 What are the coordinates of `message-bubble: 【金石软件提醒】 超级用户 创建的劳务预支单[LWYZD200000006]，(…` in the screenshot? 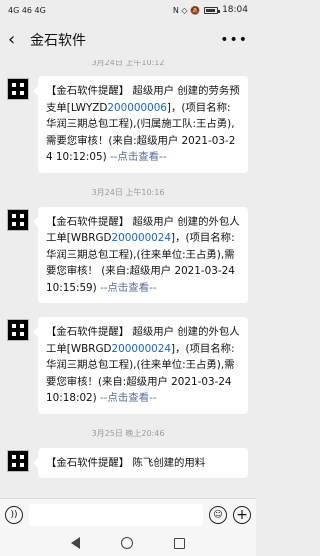 It's located at (143, 124).